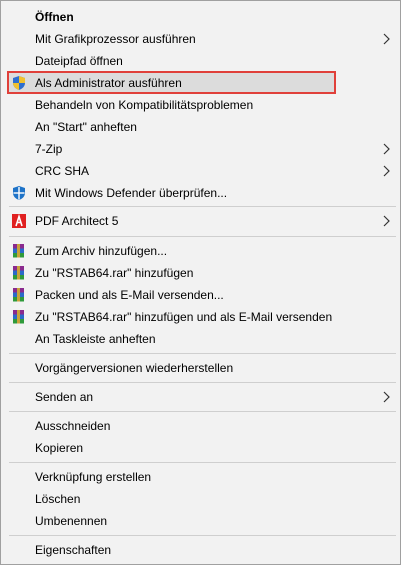 The width and height of the screenshot is (401, 565). I want to click on menu-item-label: Umbenennen, so click(71, 521).